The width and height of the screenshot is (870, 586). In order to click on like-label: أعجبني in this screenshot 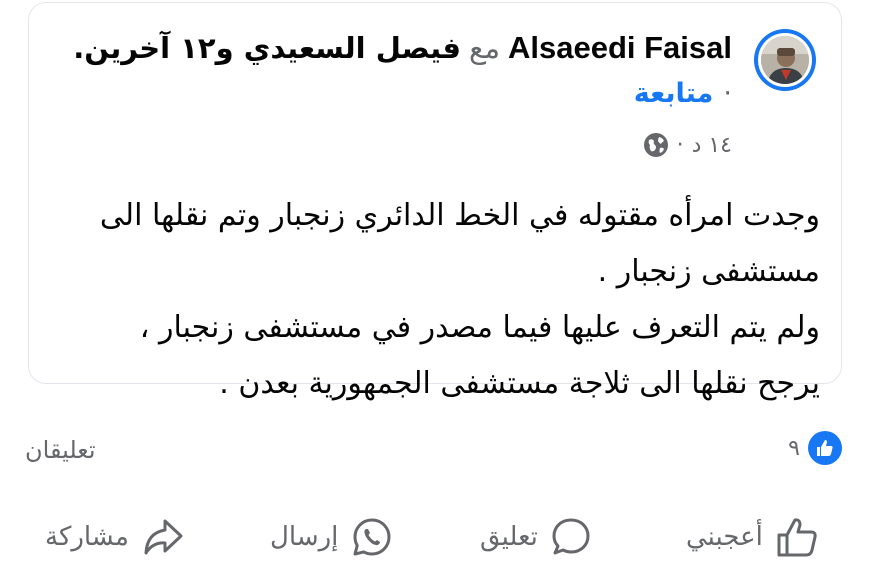, I will do `click(724, 537)`.